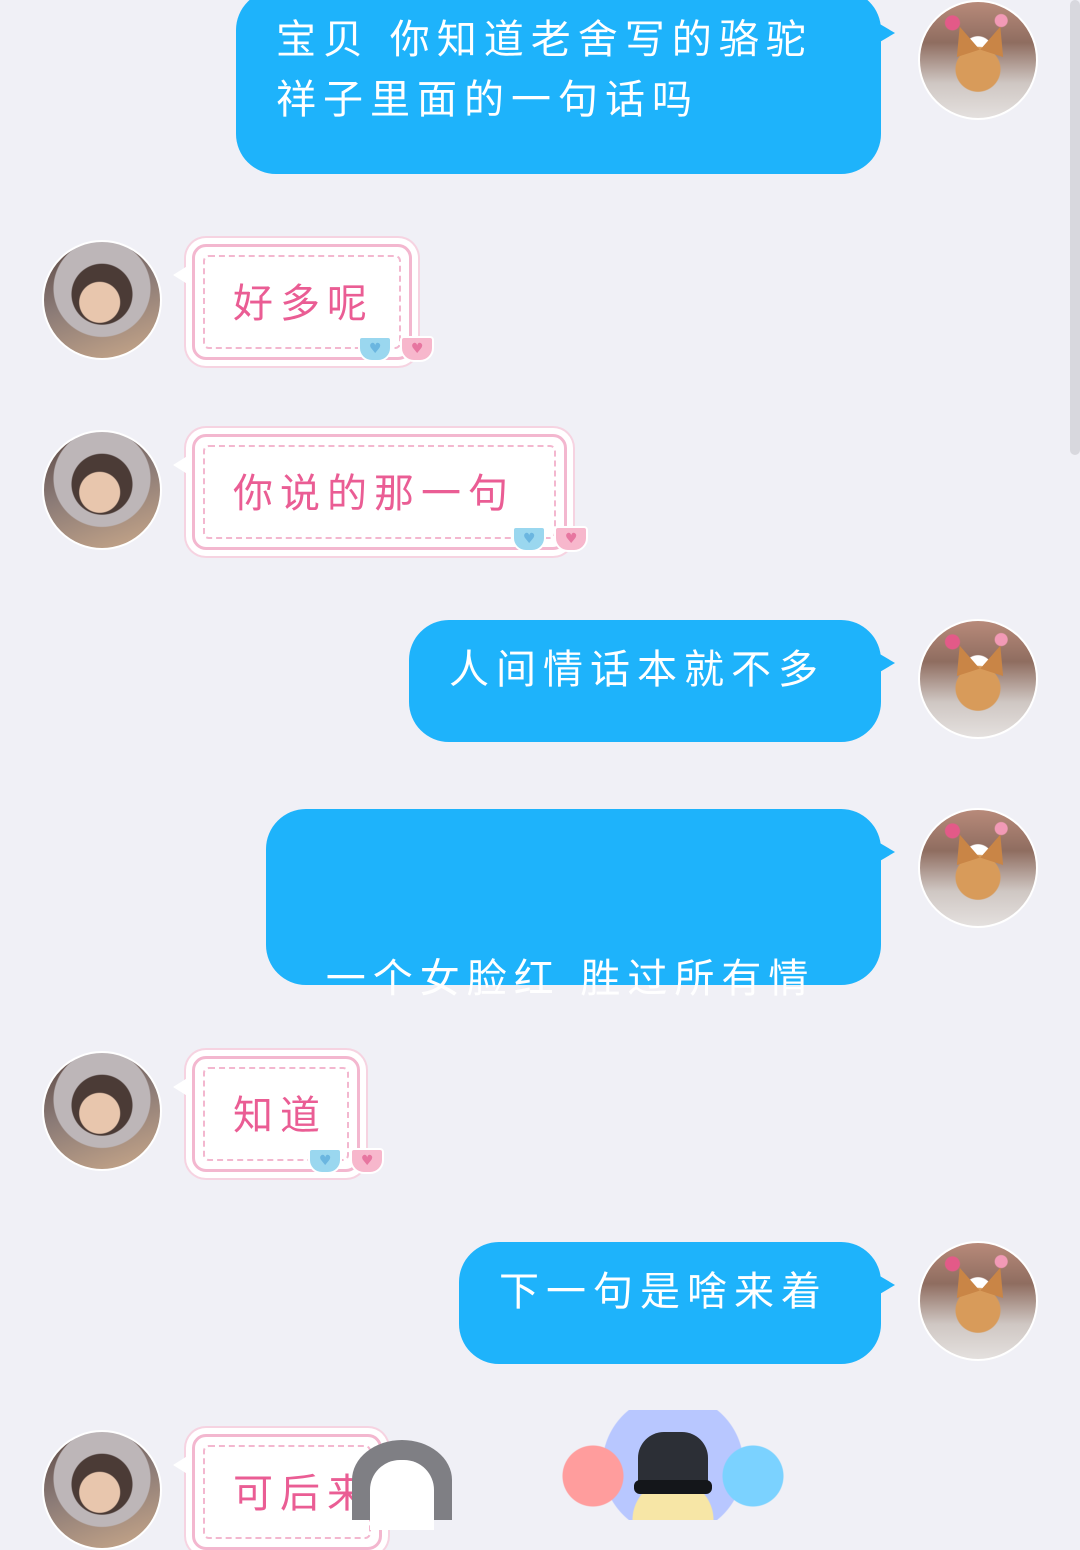 This screenshot has width=1080, height=1550. I want to click on message-text-line: 下一句是啥来着, so click(663, 1292).